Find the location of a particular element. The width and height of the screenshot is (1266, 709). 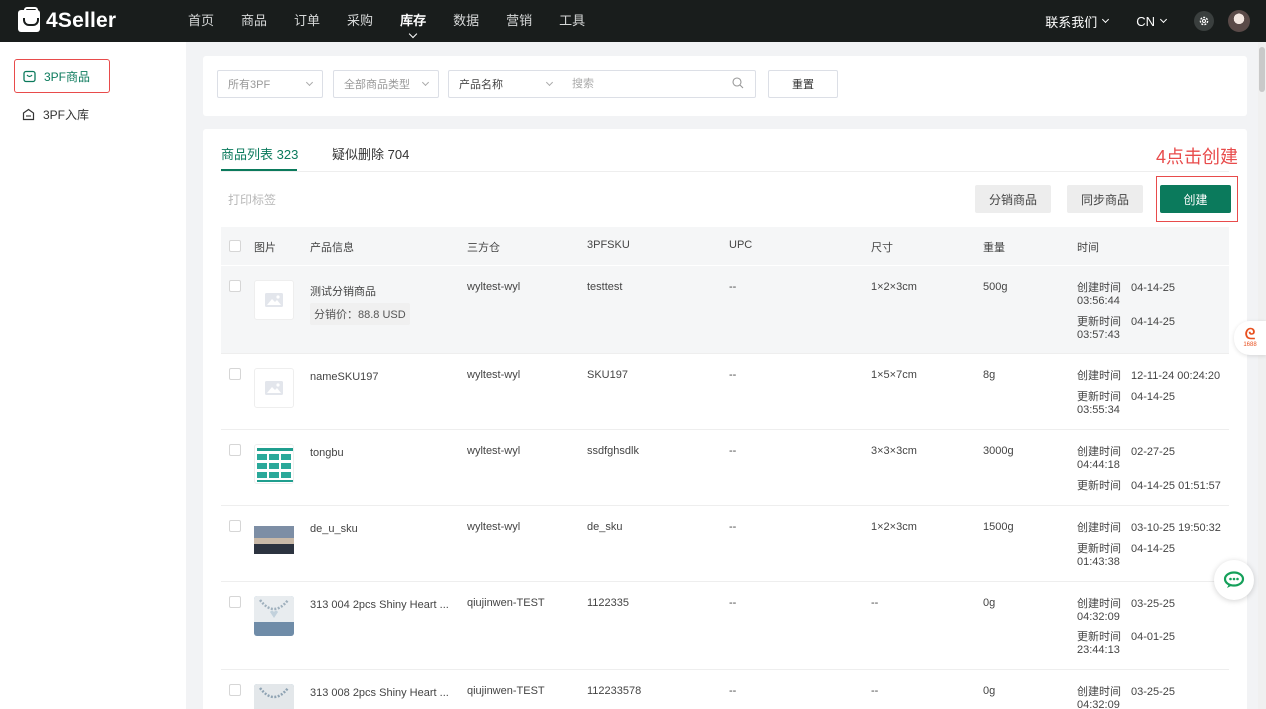

language-menu: CN is located at coordinates (1152, 21).